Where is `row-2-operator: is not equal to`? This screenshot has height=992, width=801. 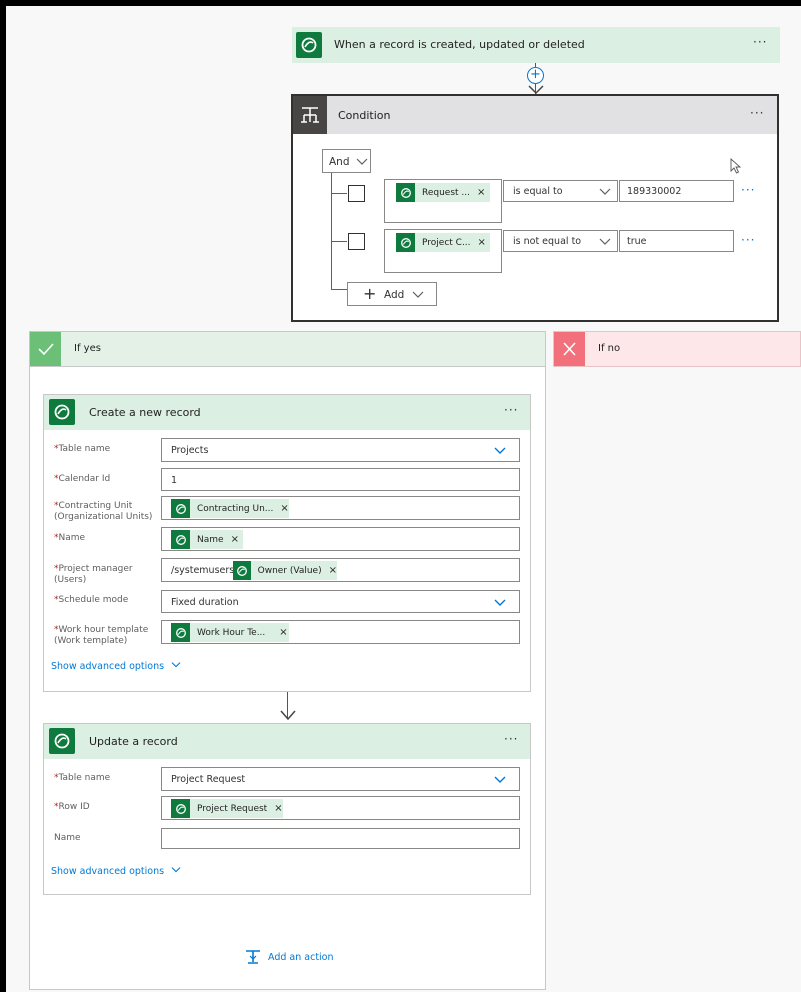
row-2-operator: is not equal to is located at coordinates (547, 241).